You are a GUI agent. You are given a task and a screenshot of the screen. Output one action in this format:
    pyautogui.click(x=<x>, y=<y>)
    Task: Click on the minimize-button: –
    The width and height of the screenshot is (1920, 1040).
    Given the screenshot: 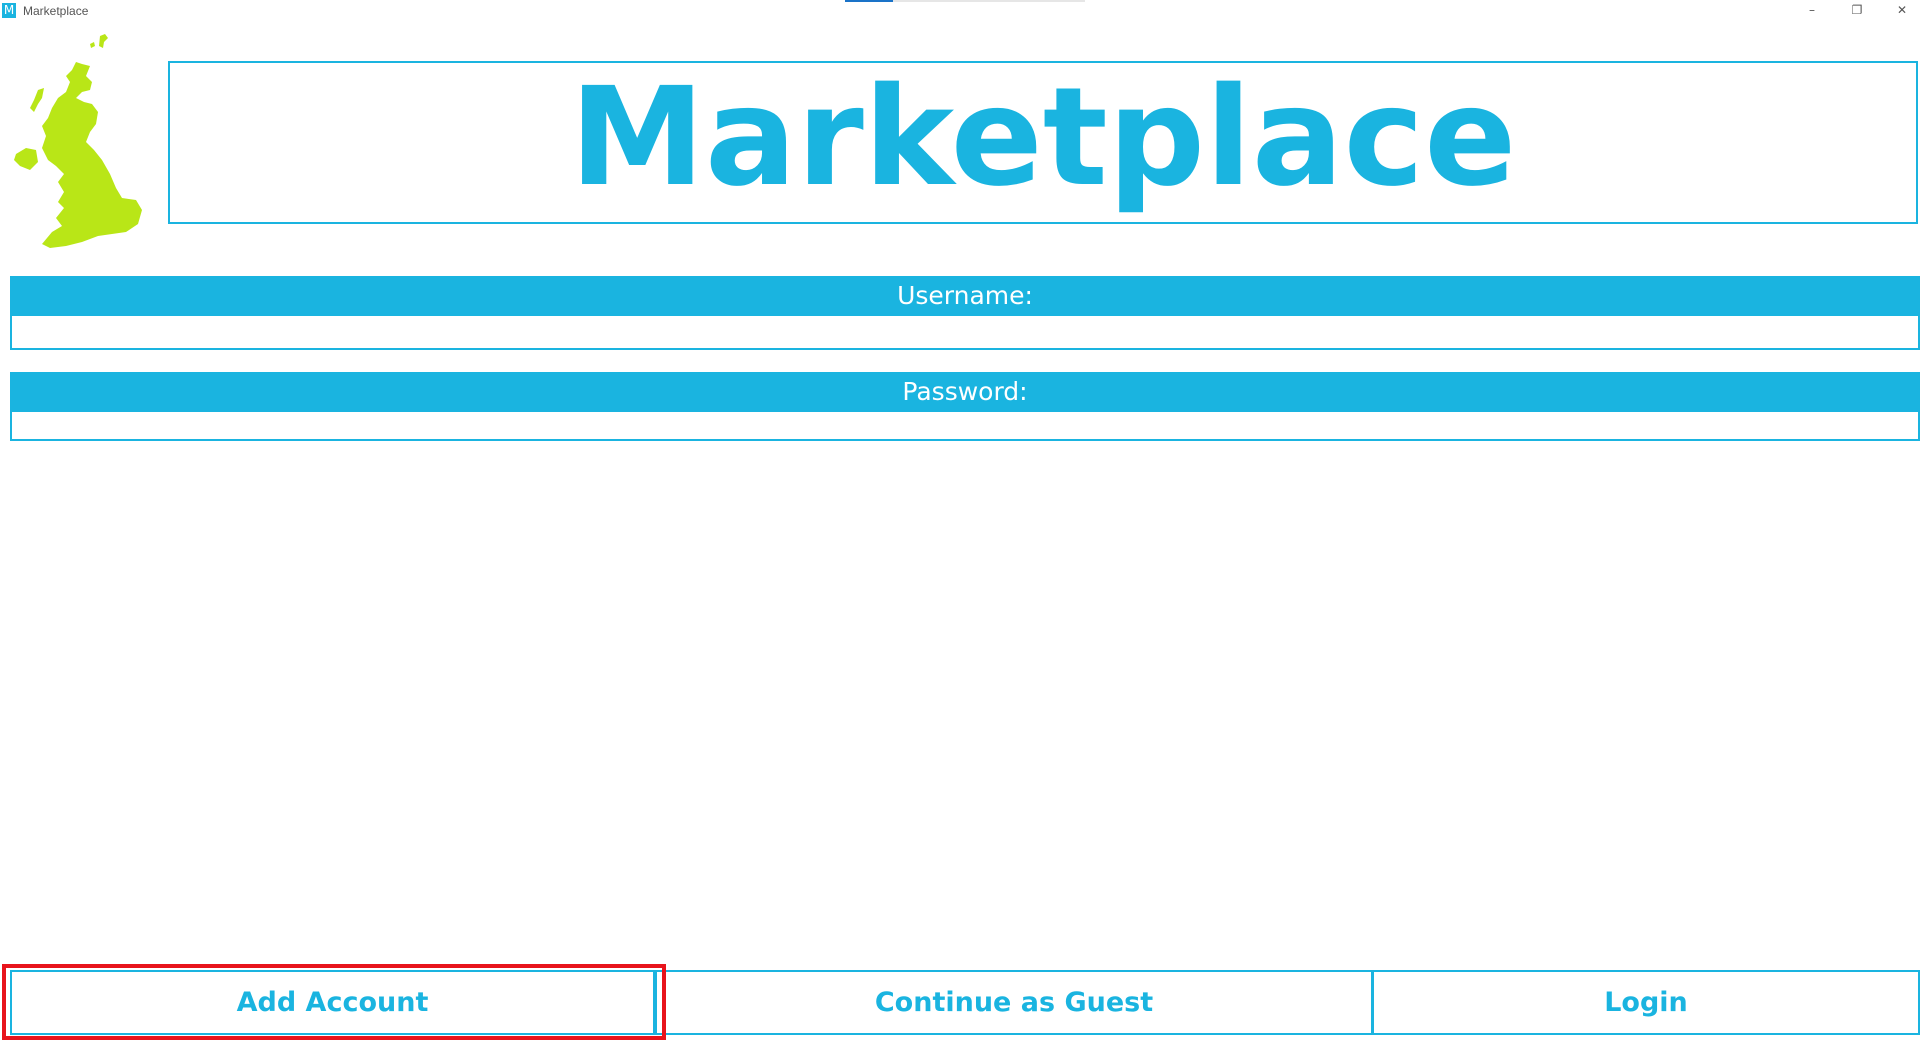 What is the action you would take?
    pyautogui.click(x=1812, y=11)
    